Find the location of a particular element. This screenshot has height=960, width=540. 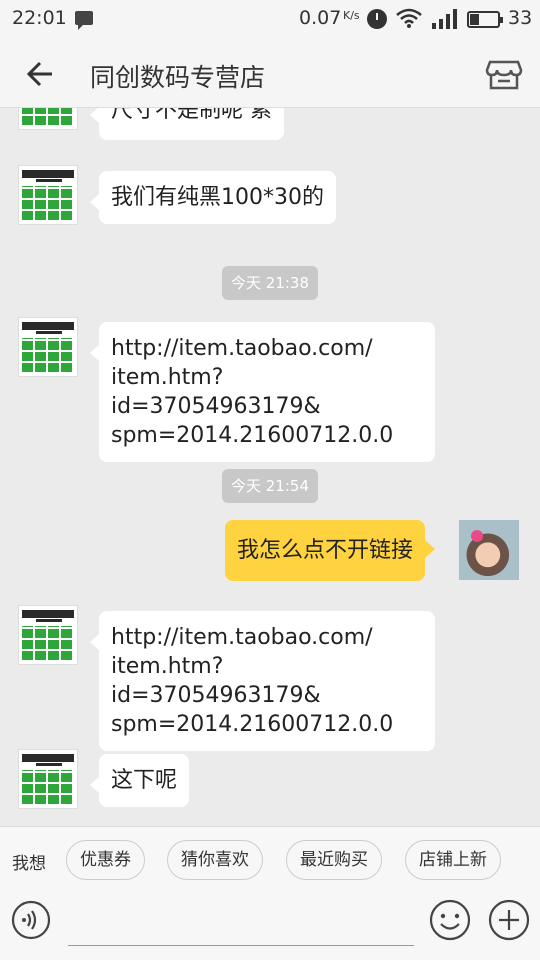

chip-new-arrivals: 店铺上新 is located at coordinates (453, 860).